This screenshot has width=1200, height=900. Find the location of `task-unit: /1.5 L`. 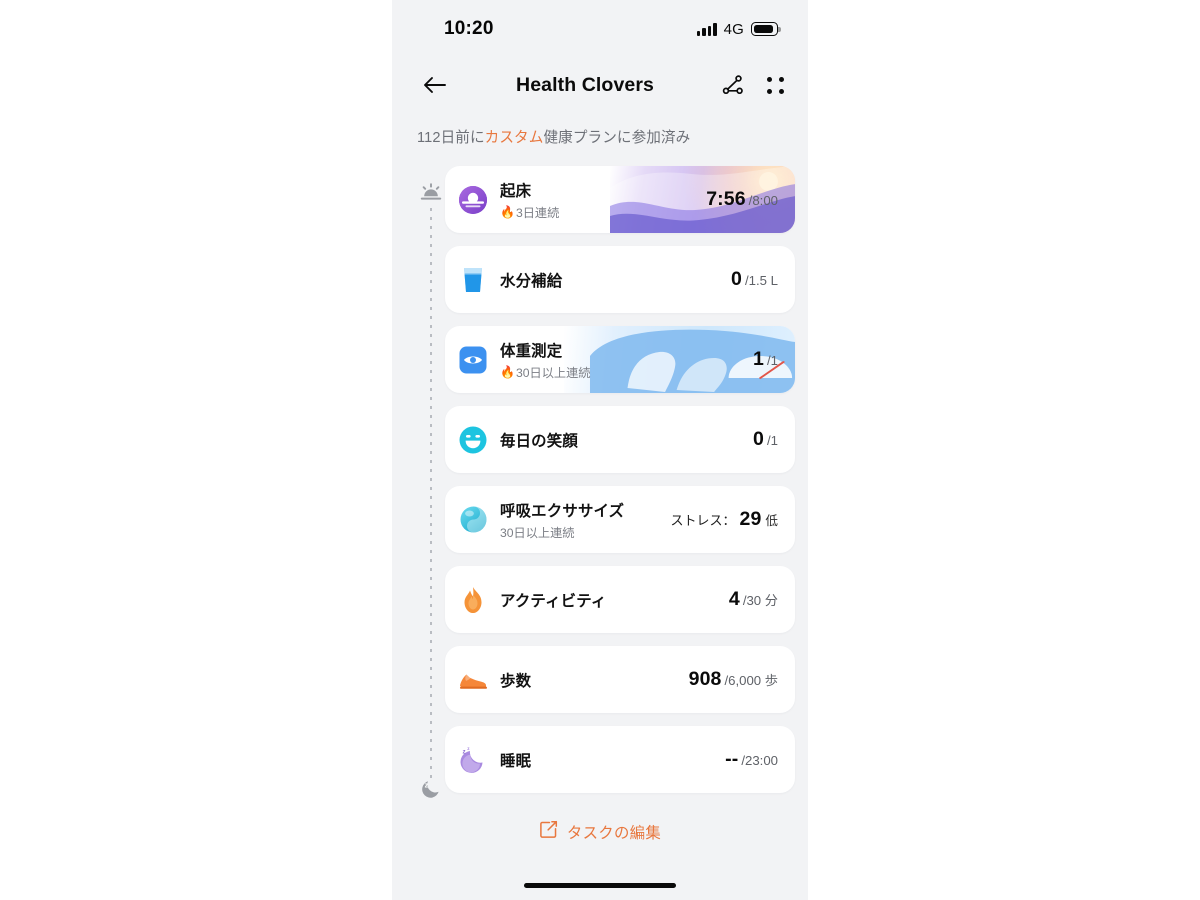

task-unit: /1.5 L is located at coordinates (761, 280).